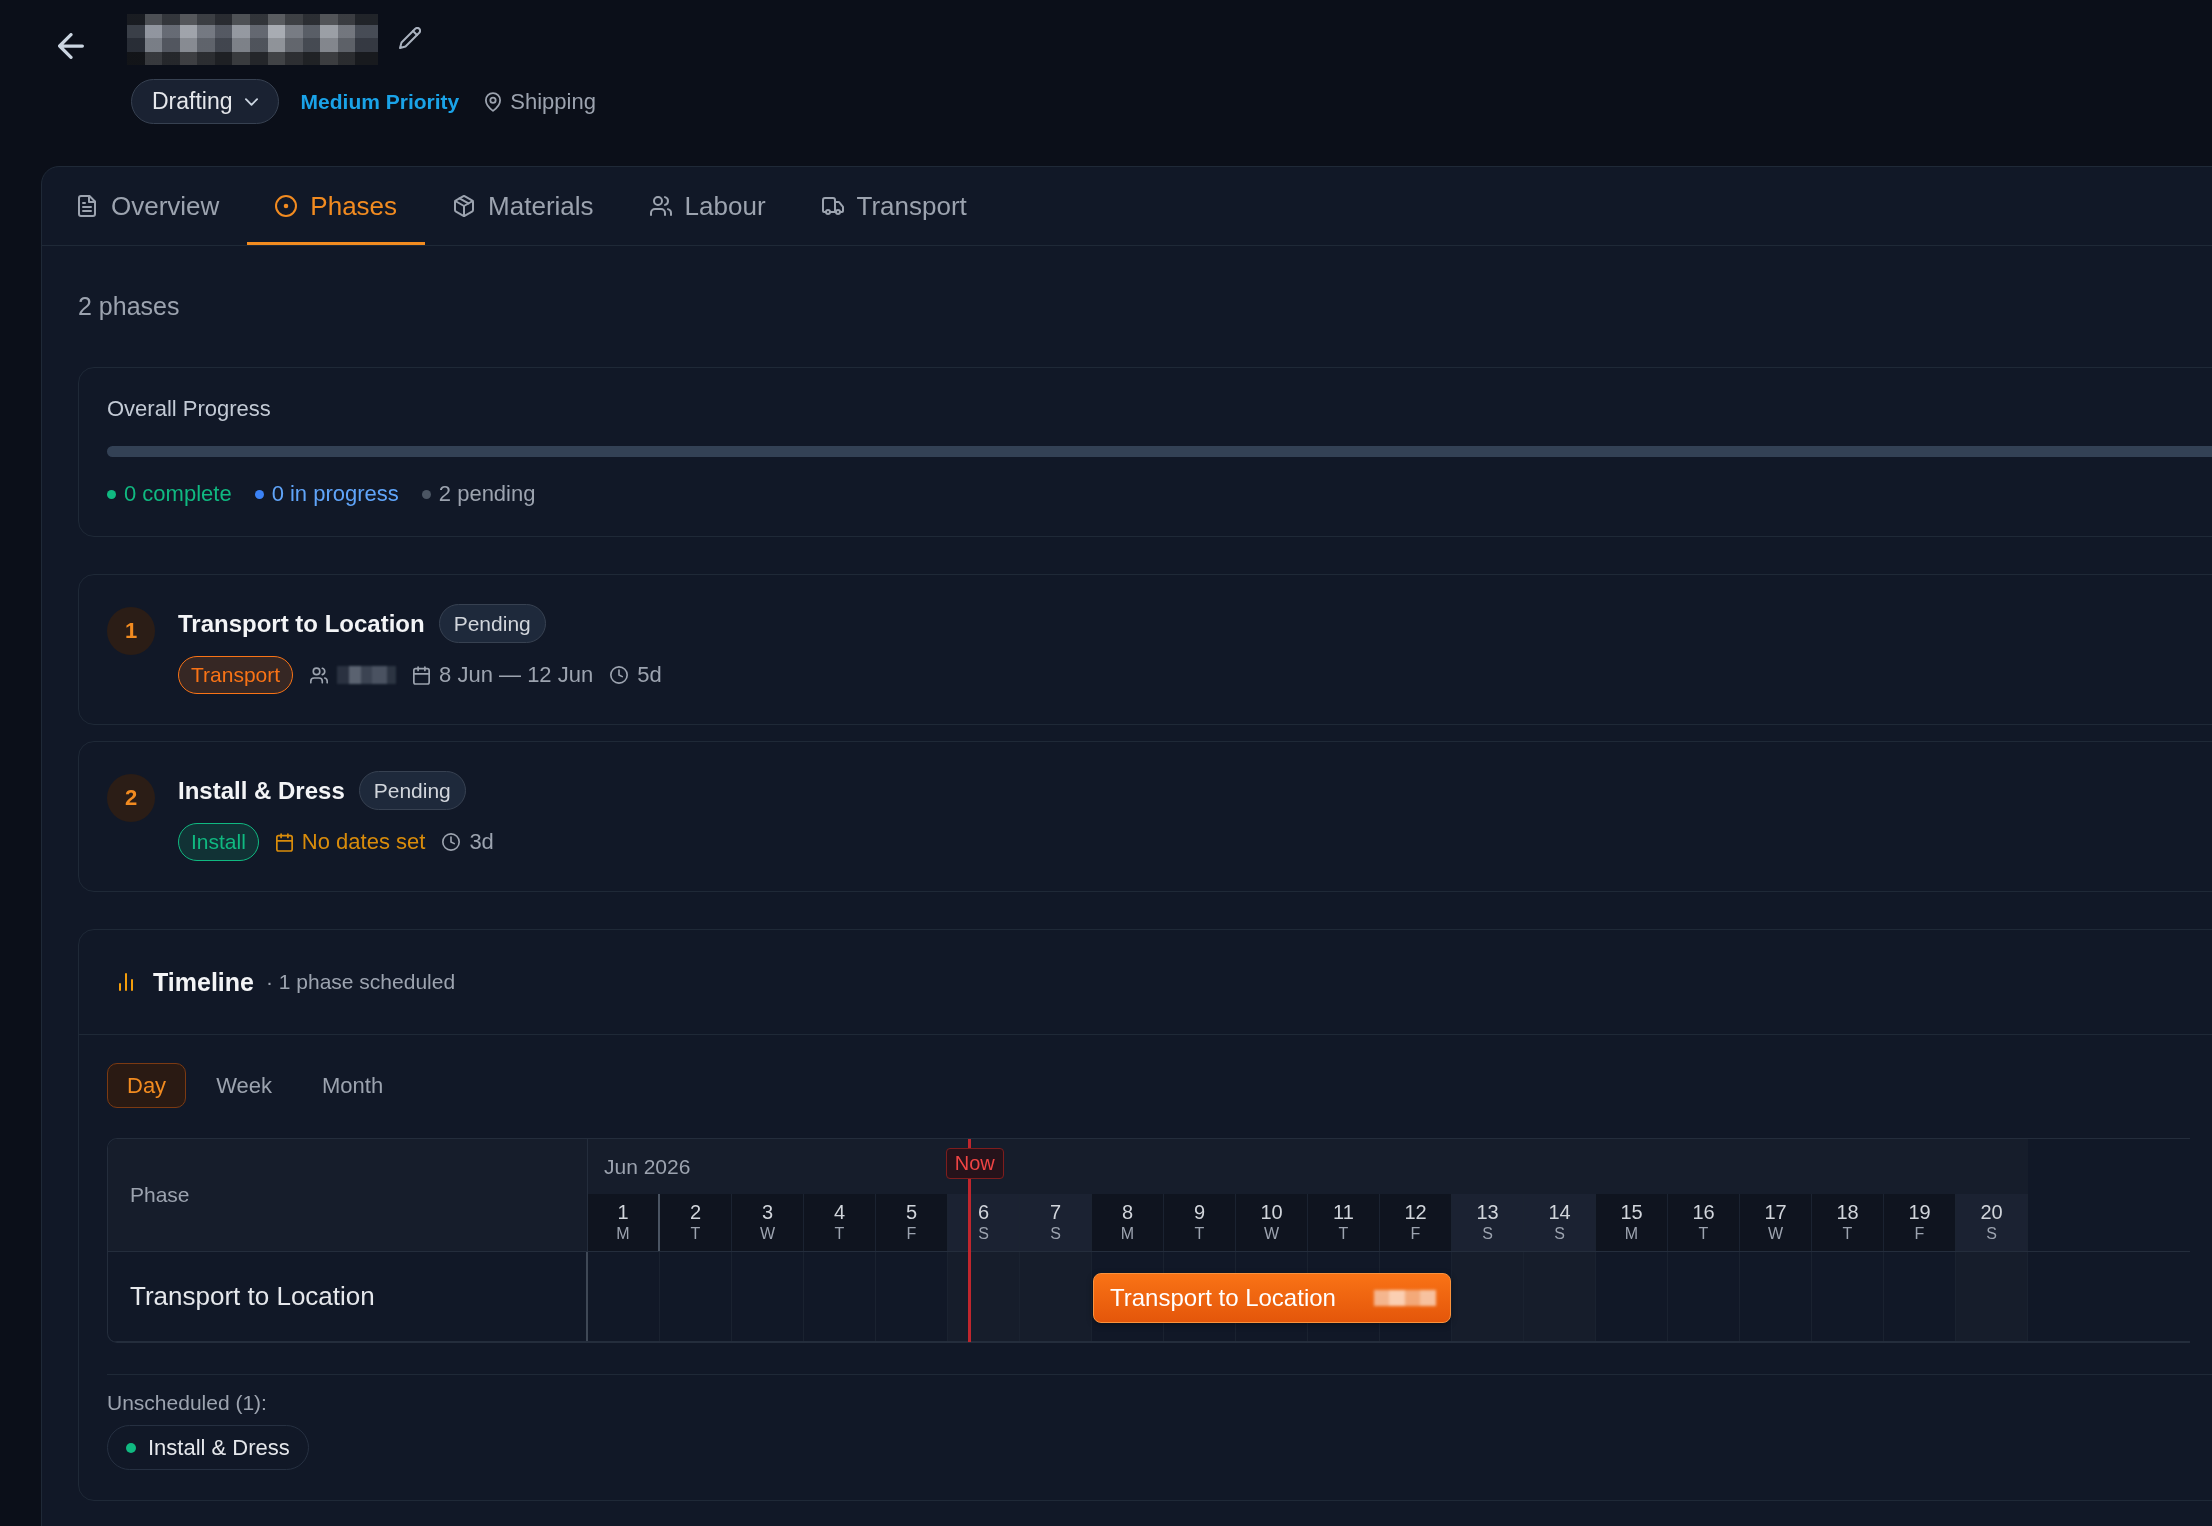  I want to click on step-number: 1, so click(131, 631).